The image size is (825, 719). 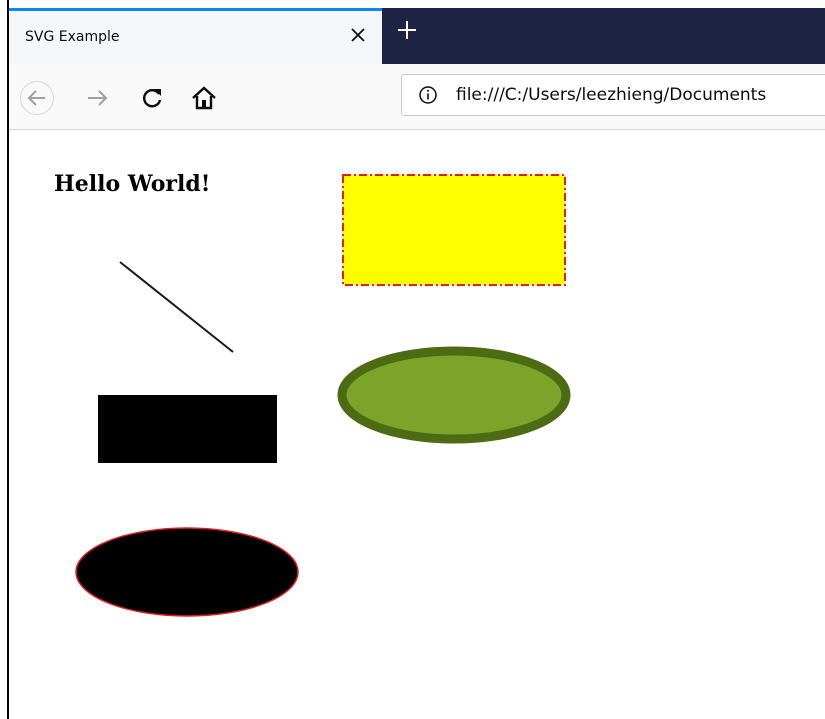 What do you see at coordinates (454, 395) in the screenshot?
I see `green-ellipse` at bounding box center [454, 395].